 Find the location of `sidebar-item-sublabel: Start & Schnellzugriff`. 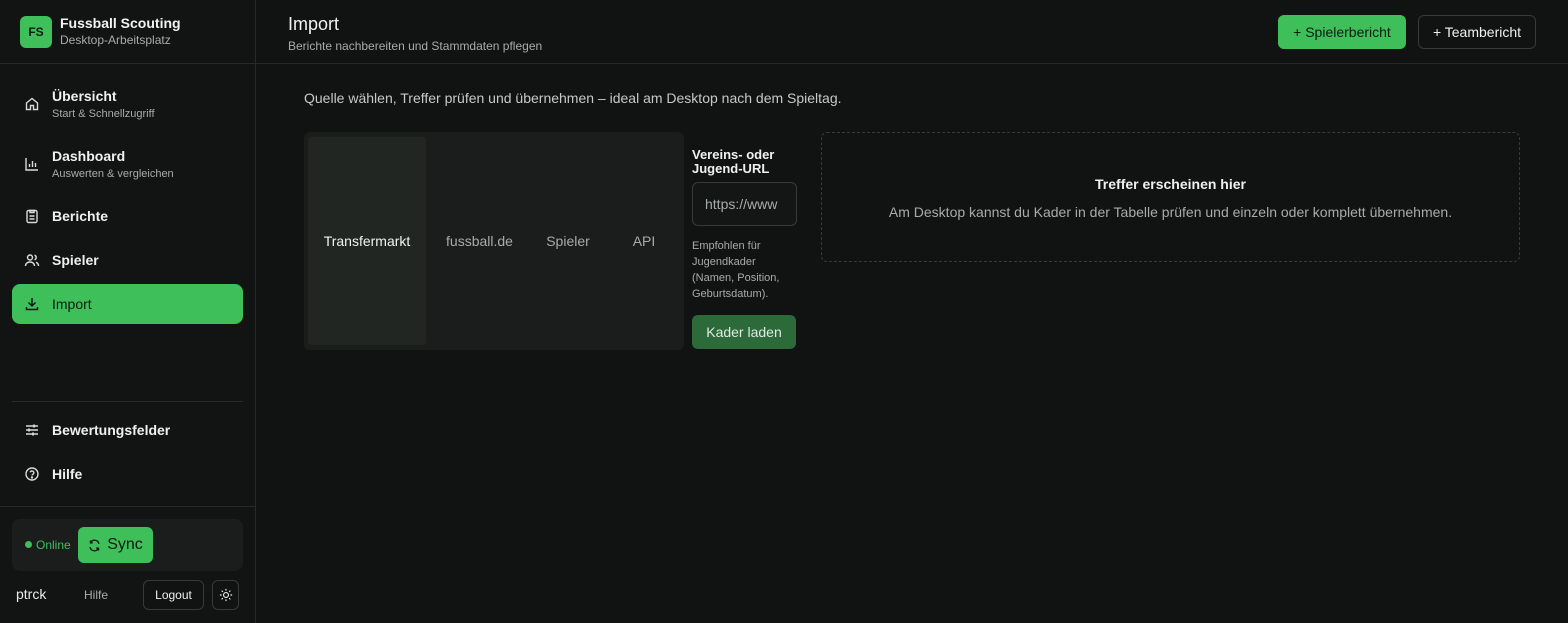

sidebar-item-sublabel: Start & Schnellzugriff is located at coordinates (103, 113).